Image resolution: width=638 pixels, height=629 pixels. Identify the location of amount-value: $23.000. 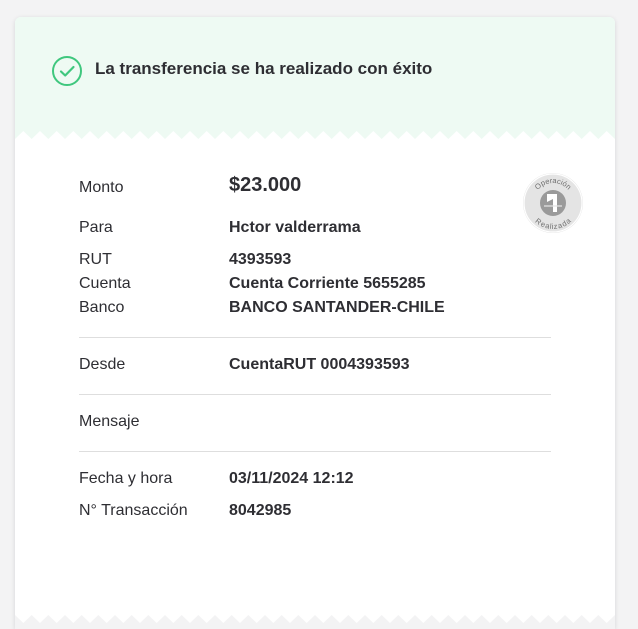
(265, 185).